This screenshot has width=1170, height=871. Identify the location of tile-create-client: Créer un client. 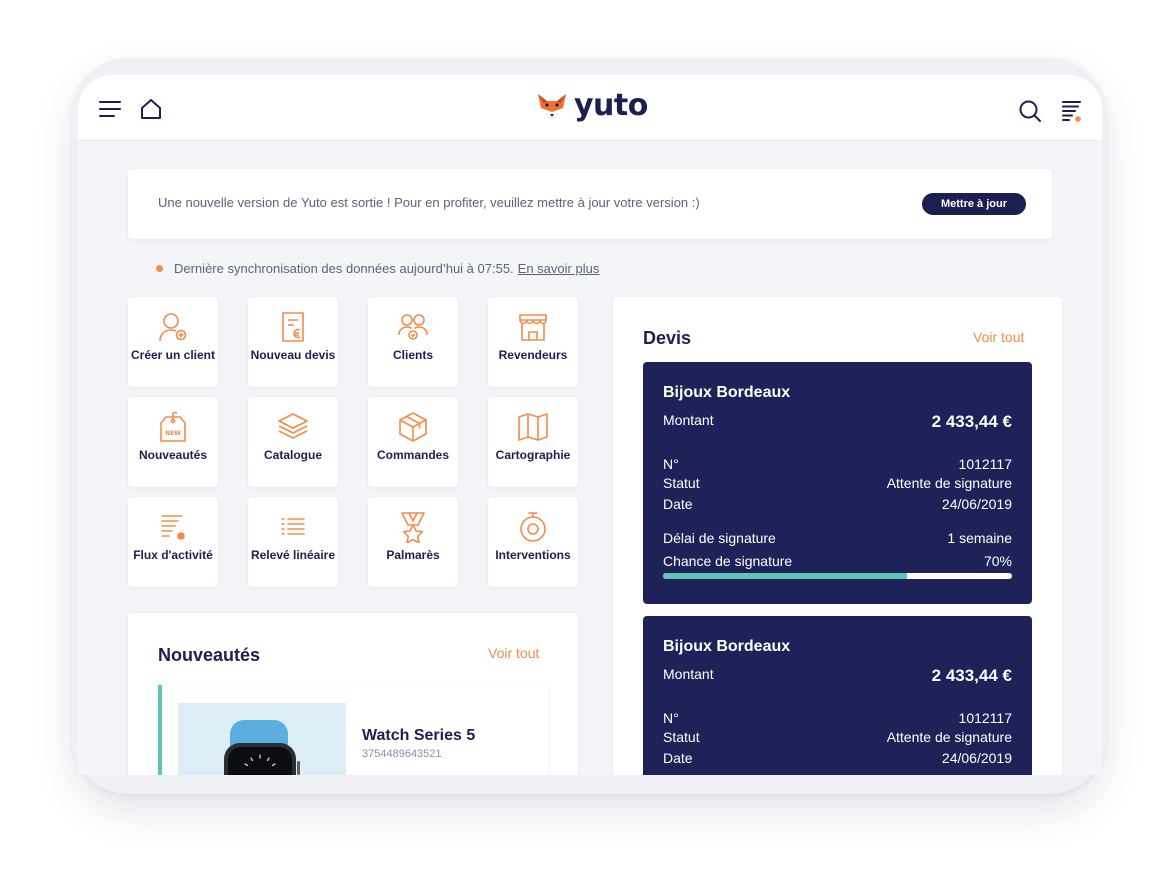
(173, 342).